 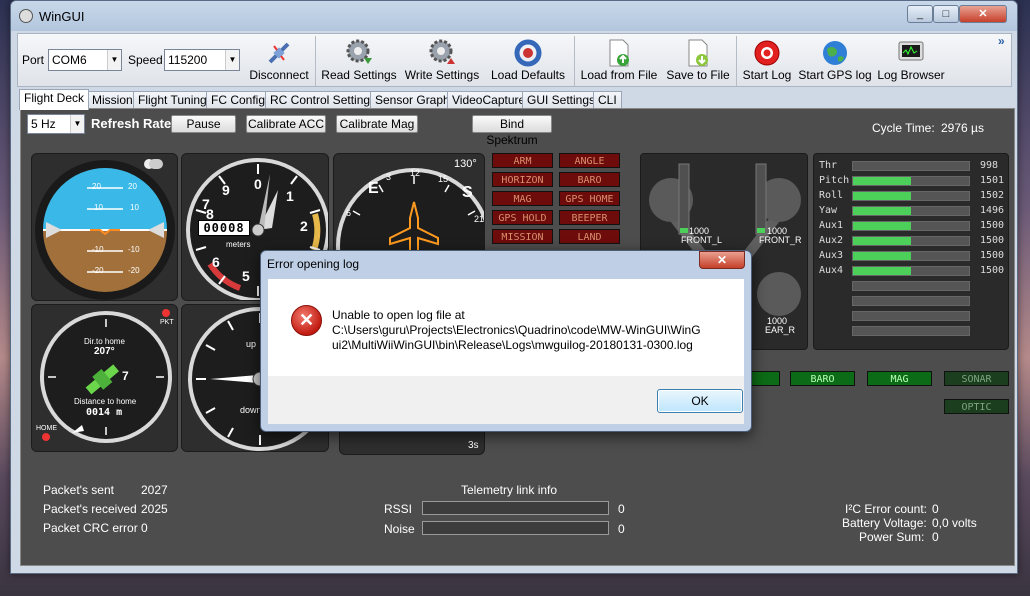 What do you see at coordinates (619, 61) in the screenshot?
I see `load-from-file-button: Load from File` at bounding box center [619, 61].